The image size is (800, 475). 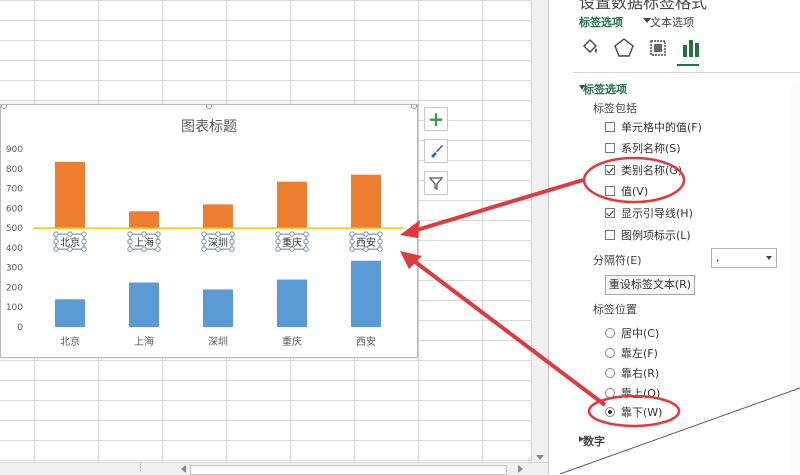 What do you see at coordinates (648, 235) in the screenshot?
I see `option-legend-key: 图例项标示(L)` at bounding box center [648, 235].